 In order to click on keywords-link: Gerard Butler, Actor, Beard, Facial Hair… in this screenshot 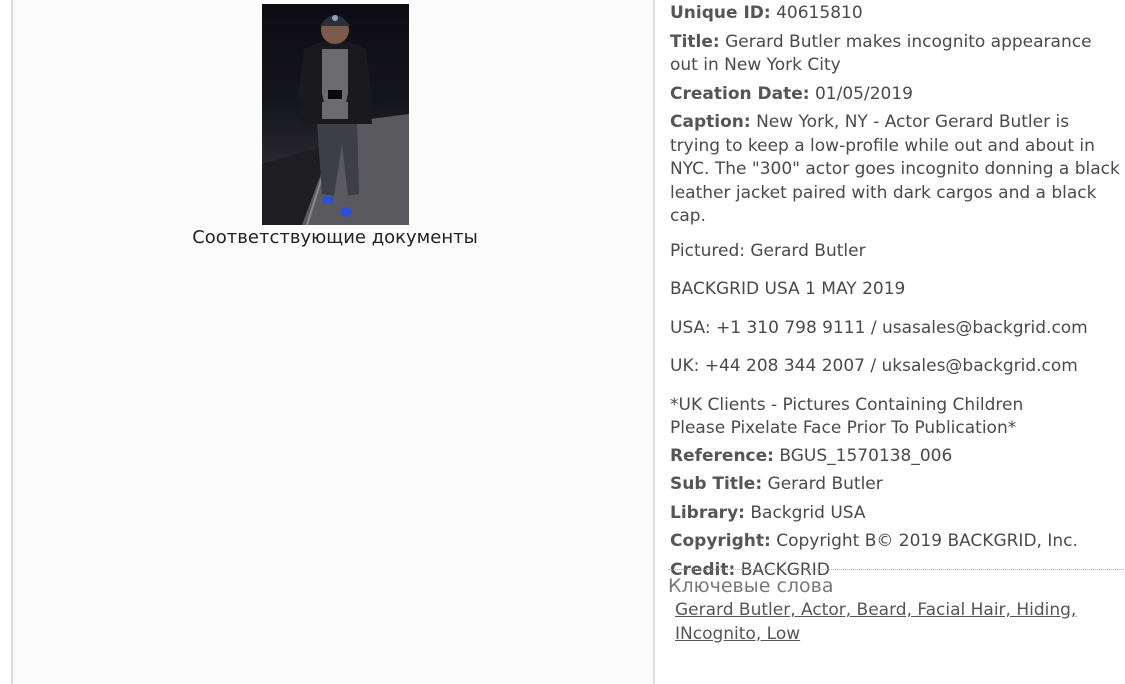, I will do `click(875, 622)`.